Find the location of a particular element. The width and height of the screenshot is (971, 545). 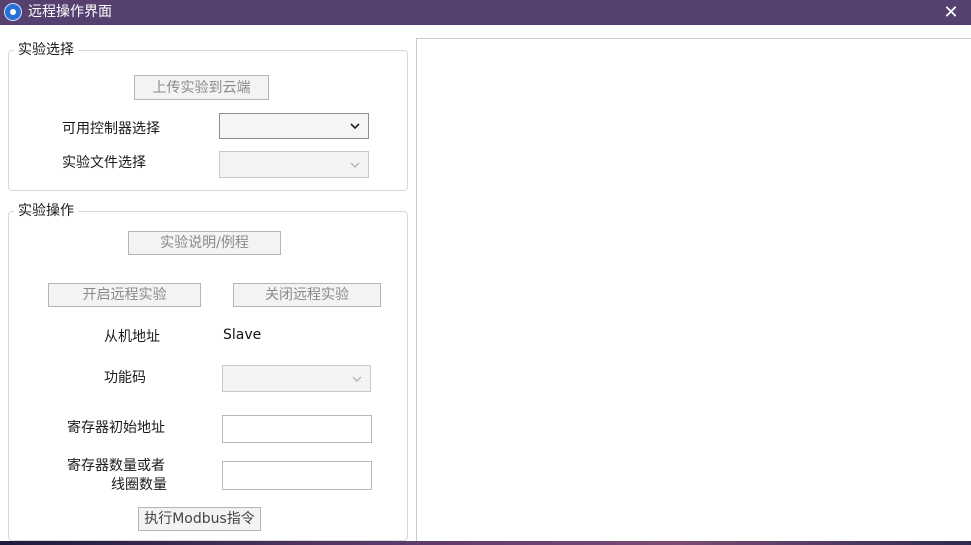

function-code-select is located at coordinates (296, 378).